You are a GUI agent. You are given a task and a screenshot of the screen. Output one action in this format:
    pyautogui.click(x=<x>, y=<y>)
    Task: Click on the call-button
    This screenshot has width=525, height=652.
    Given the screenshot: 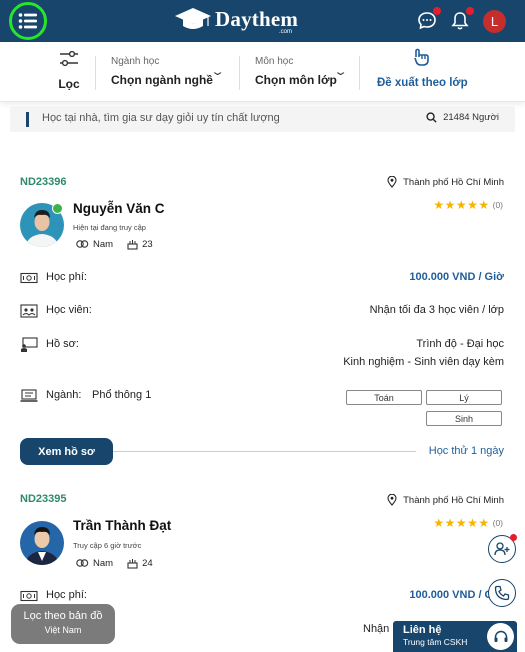 What is the action you would take?
    pyautogui.click(x=502, y=593)
    